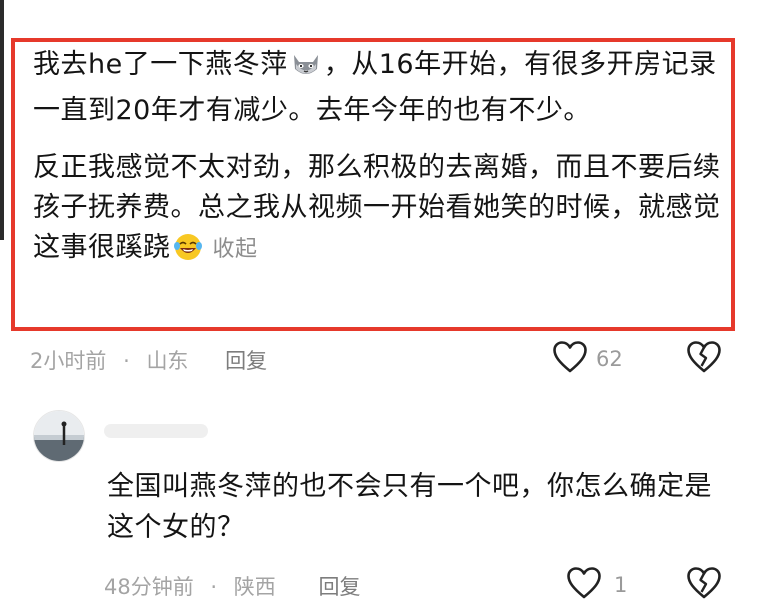 This screenshot has width=765, height=604. Describe the element at coordinates (409, 507) in the screenshot. I see `comment-2-text: 全国叫燕冬萍的也不会只有一个吧，你怎么确定是这个女的？` at that location.